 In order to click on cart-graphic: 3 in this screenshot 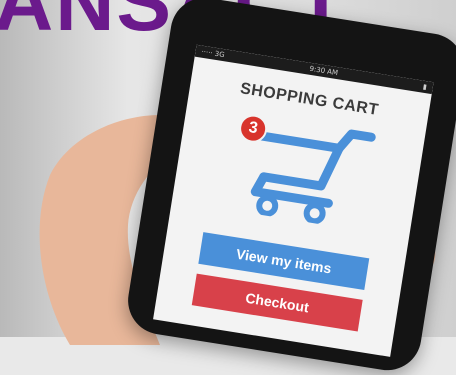, I will do `click(298, 170)`.